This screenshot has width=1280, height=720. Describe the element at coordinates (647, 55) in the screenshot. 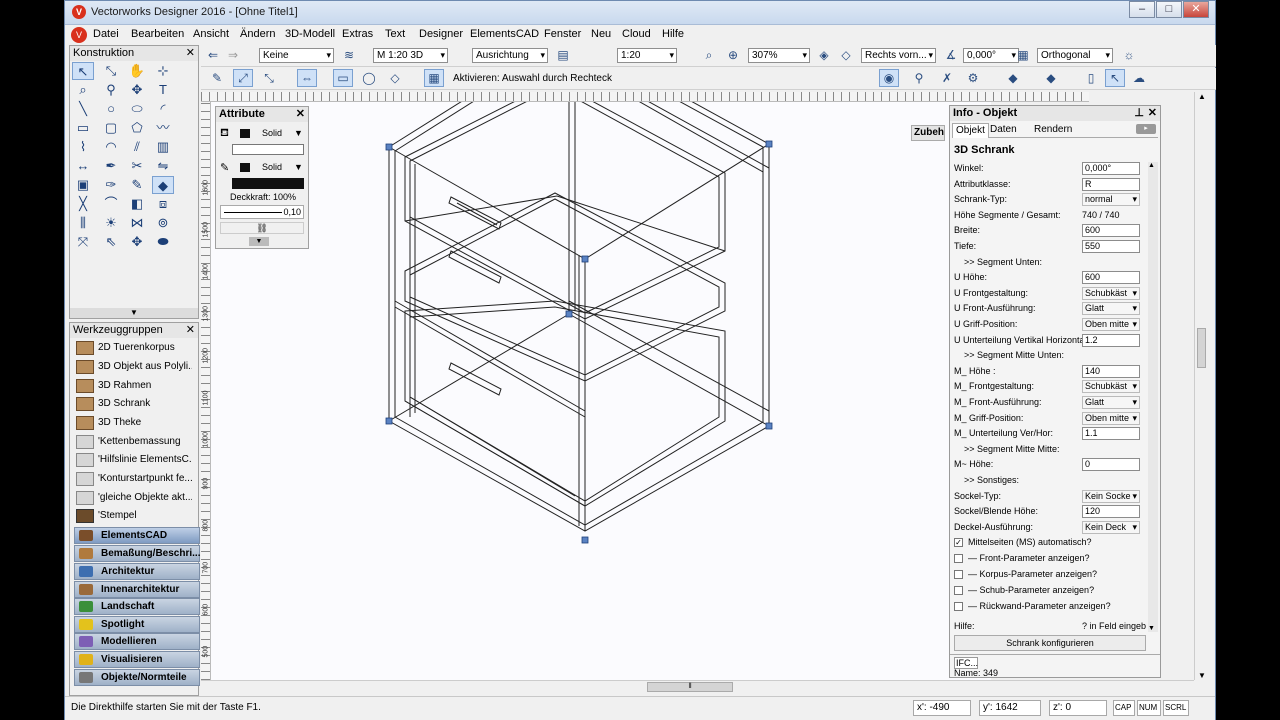

I see `scale-field: 1:20` at that location.